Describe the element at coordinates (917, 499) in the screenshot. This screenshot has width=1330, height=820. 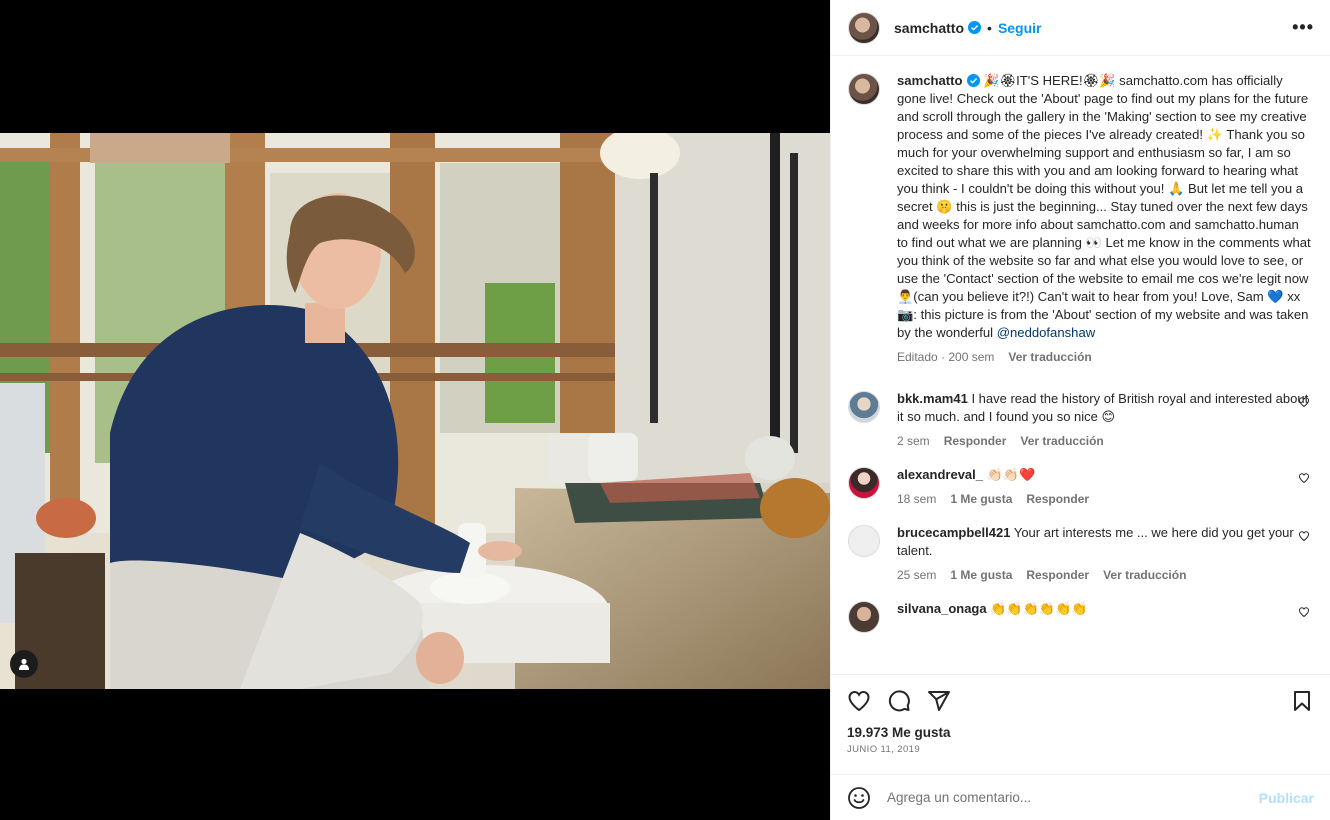
I see `comment-time: 18 sem` at that location.